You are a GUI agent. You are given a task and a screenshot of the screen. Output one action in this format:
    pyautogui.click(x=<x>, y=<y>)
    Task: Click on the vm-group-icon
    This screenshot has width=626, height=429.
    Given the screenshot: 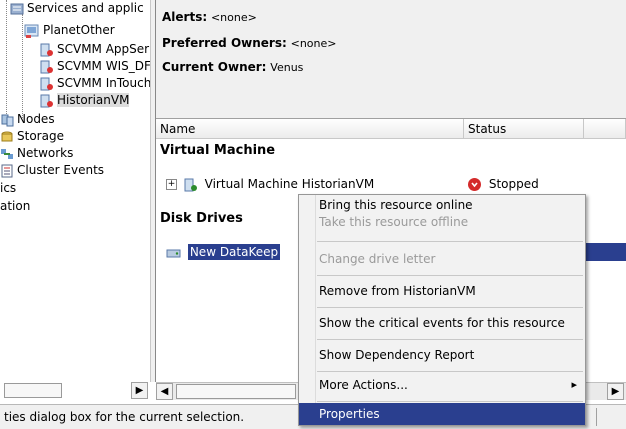 What is the action you would take?
    pyautogui.click(x=32, y=31)
    